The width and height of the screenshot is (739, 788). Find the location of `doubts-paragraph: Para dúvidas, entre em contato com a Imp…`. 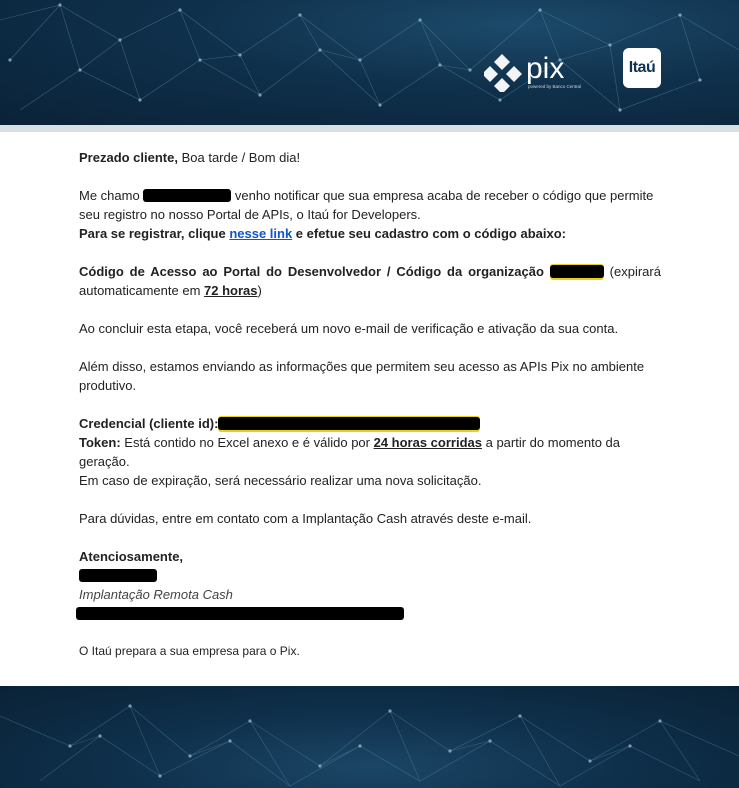

doubts-paragraph: Para dúvidas, entre em contato com a Imp… is located at coordinates (305, 518).